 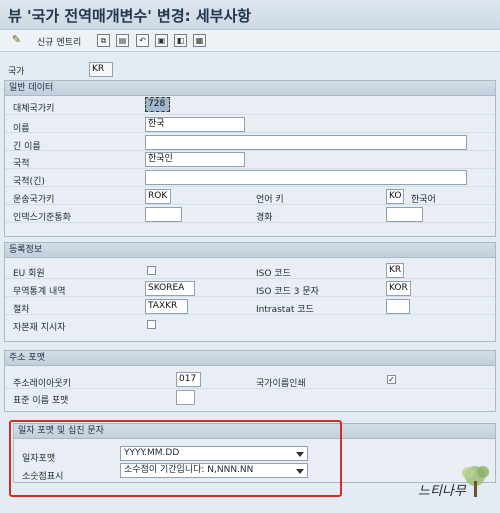 I want to click on name-field: 한국, so click(x=195, y=124).